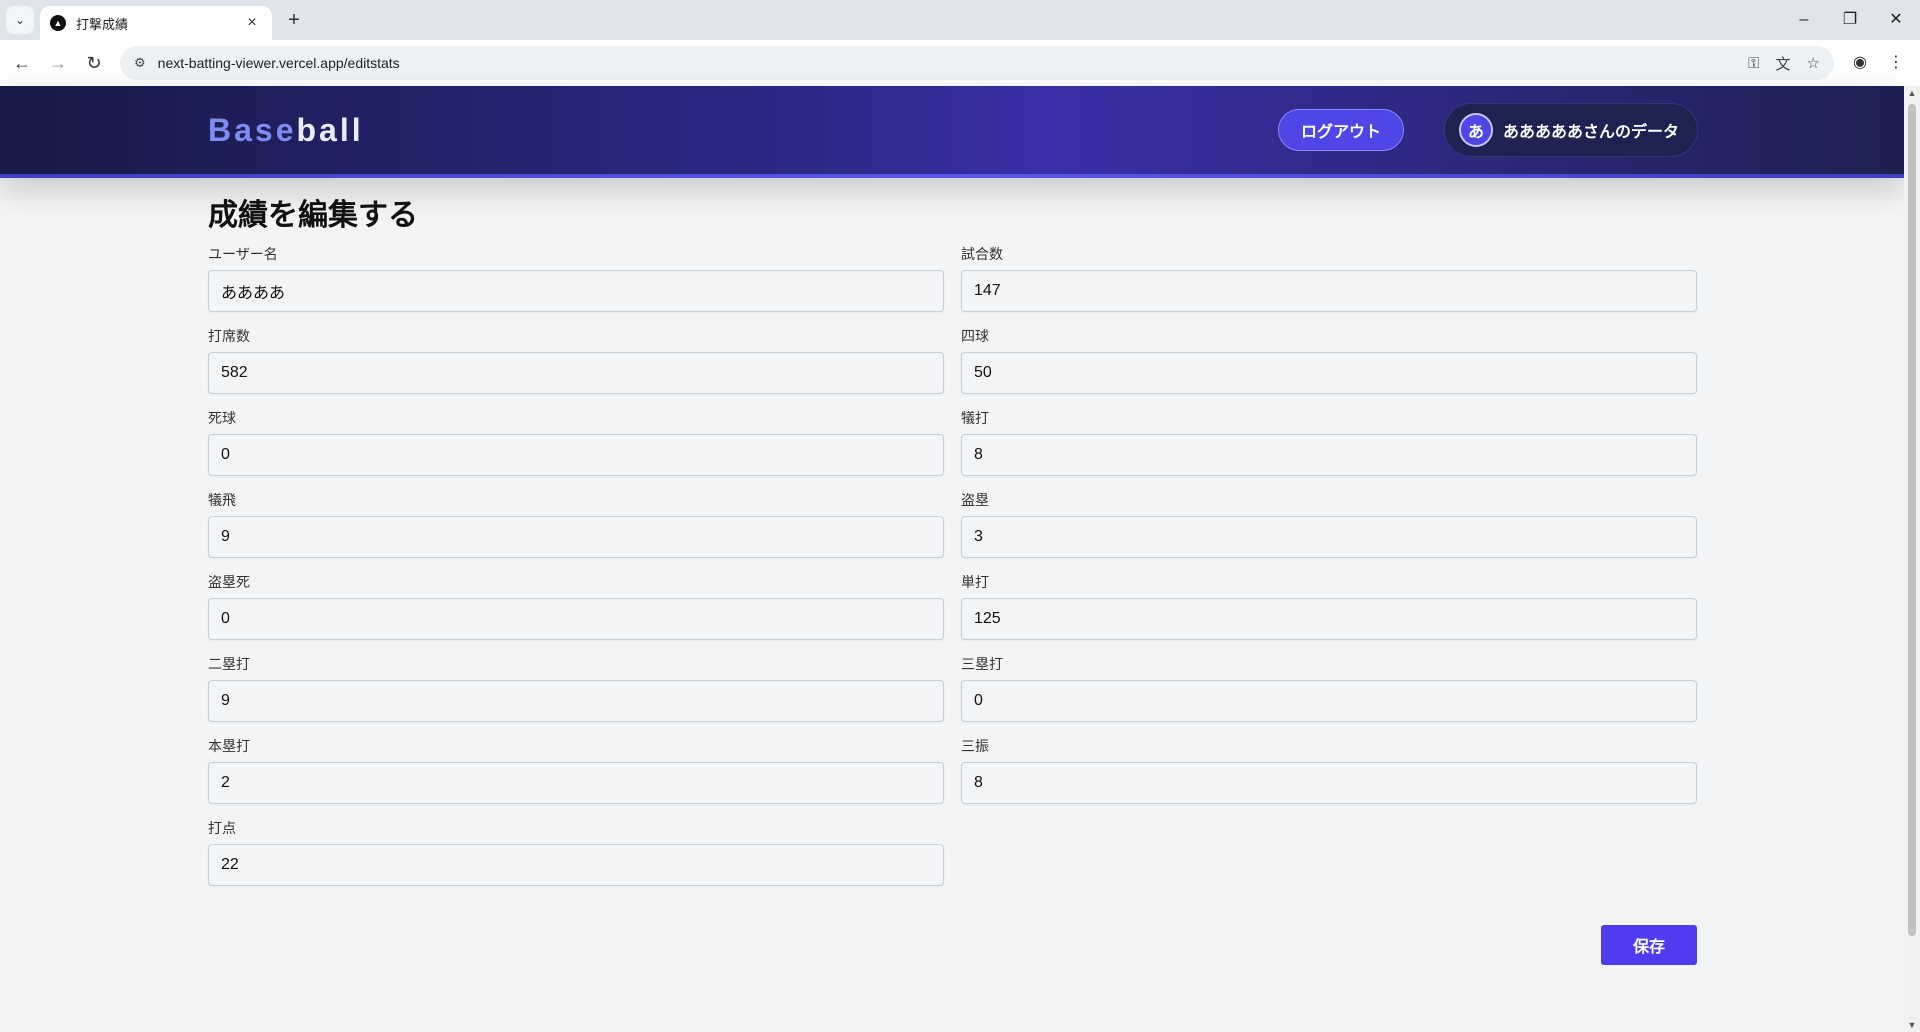 Image resolution: width=1920 pixels, height=1032 pixels. I want to click on field-username: ユーザー名, so click(576, 278).